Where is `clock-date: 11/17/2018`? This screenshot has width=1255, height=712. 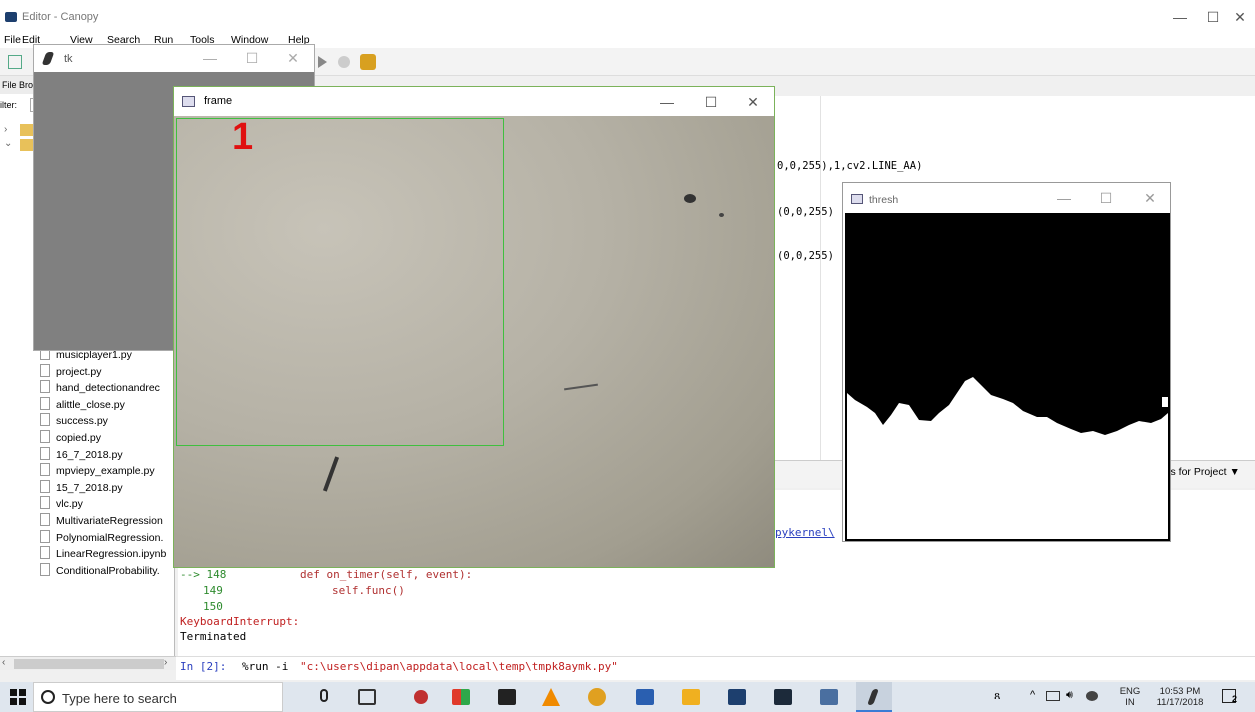 clock-date: 11/17/2018 is located at coordinates (1180, 702).